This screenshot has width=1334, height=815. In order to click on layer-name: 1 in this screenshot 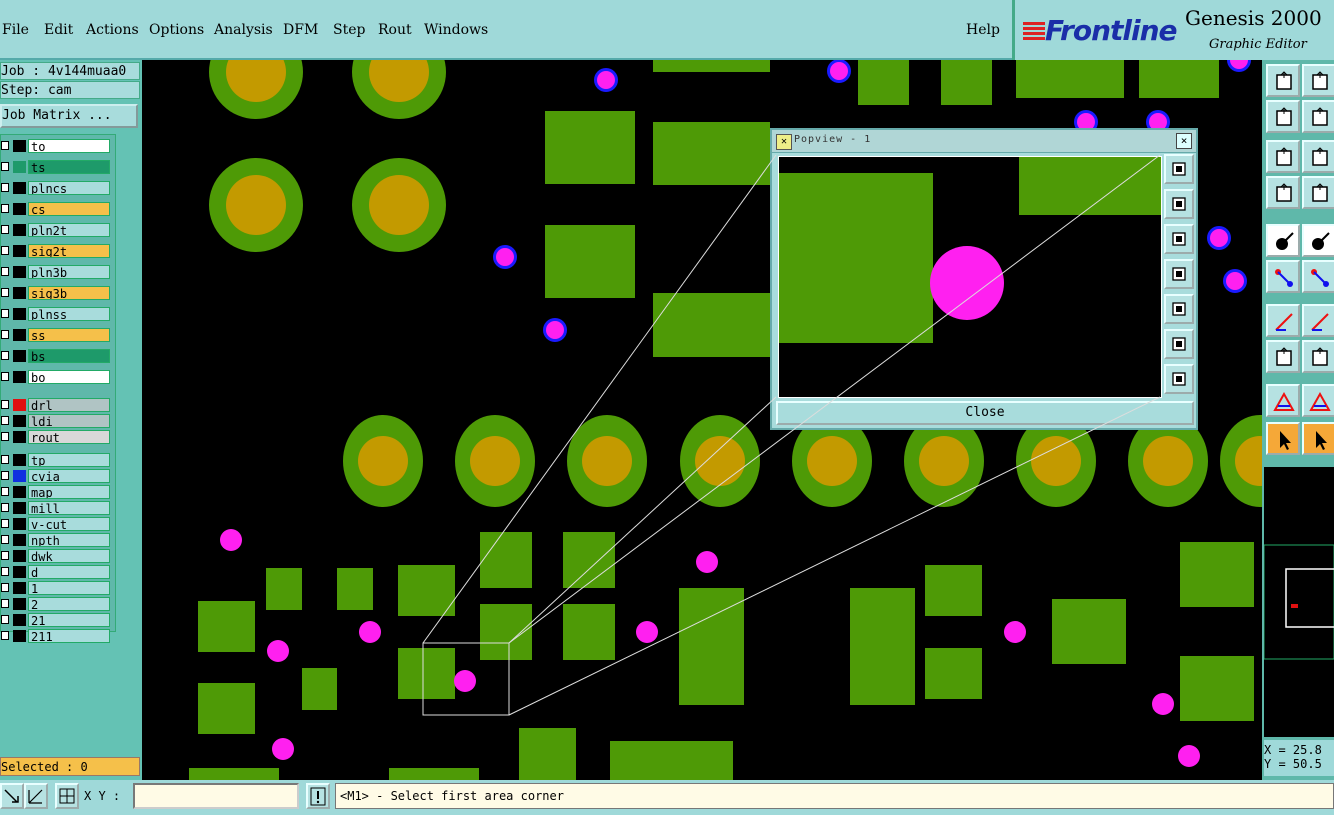, I will do `click(69, 588)`.